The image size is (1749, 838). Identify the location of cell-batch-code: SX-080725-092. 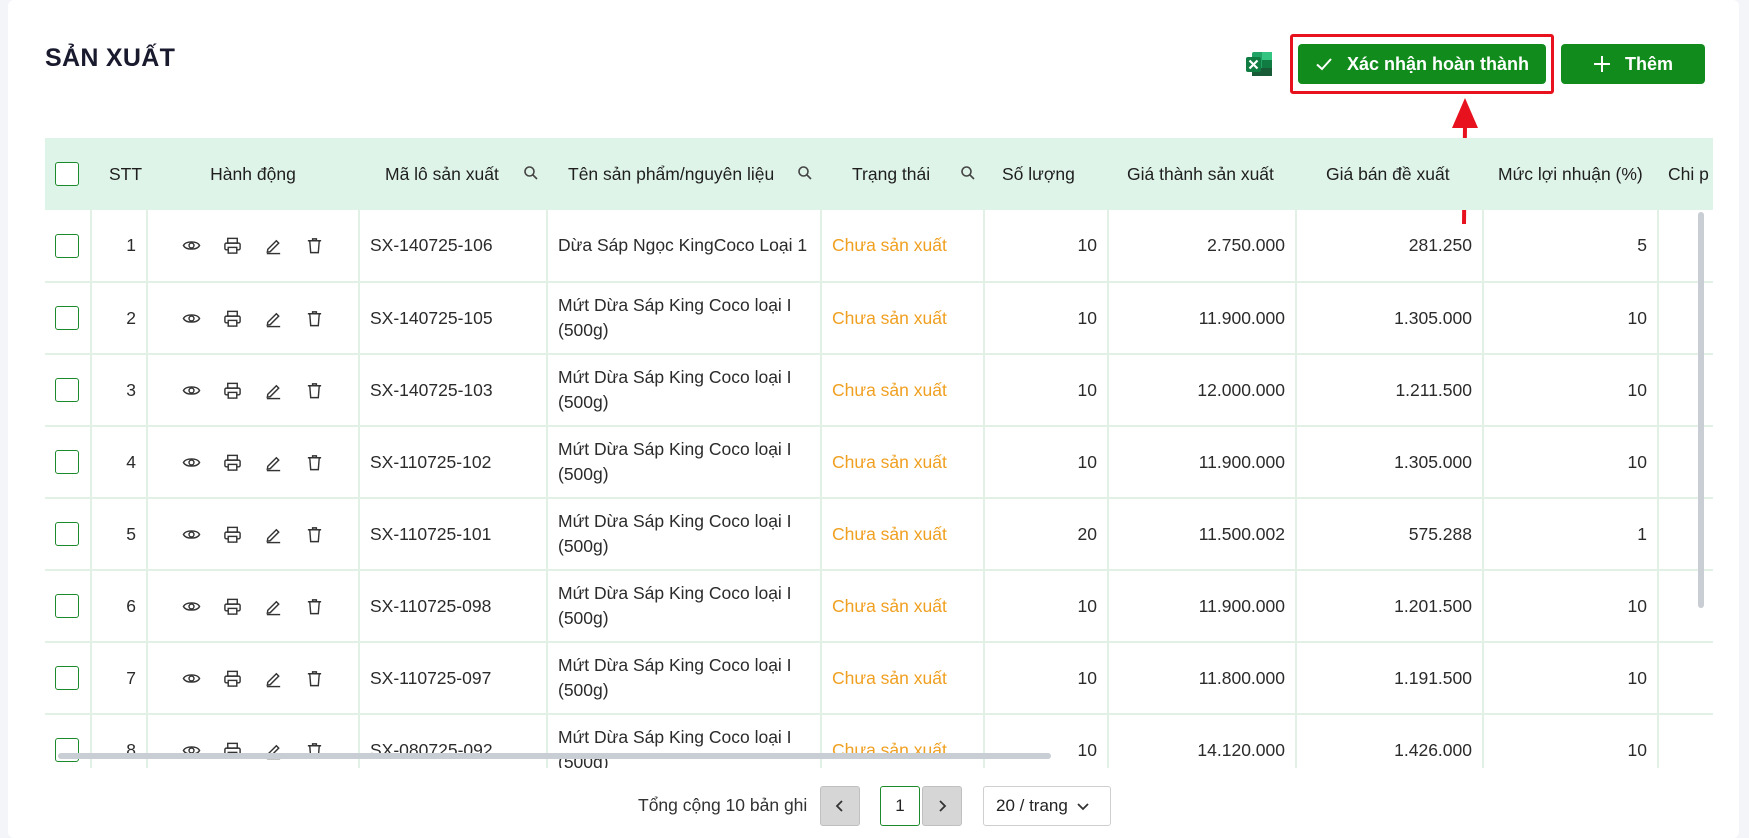
(453, 741).